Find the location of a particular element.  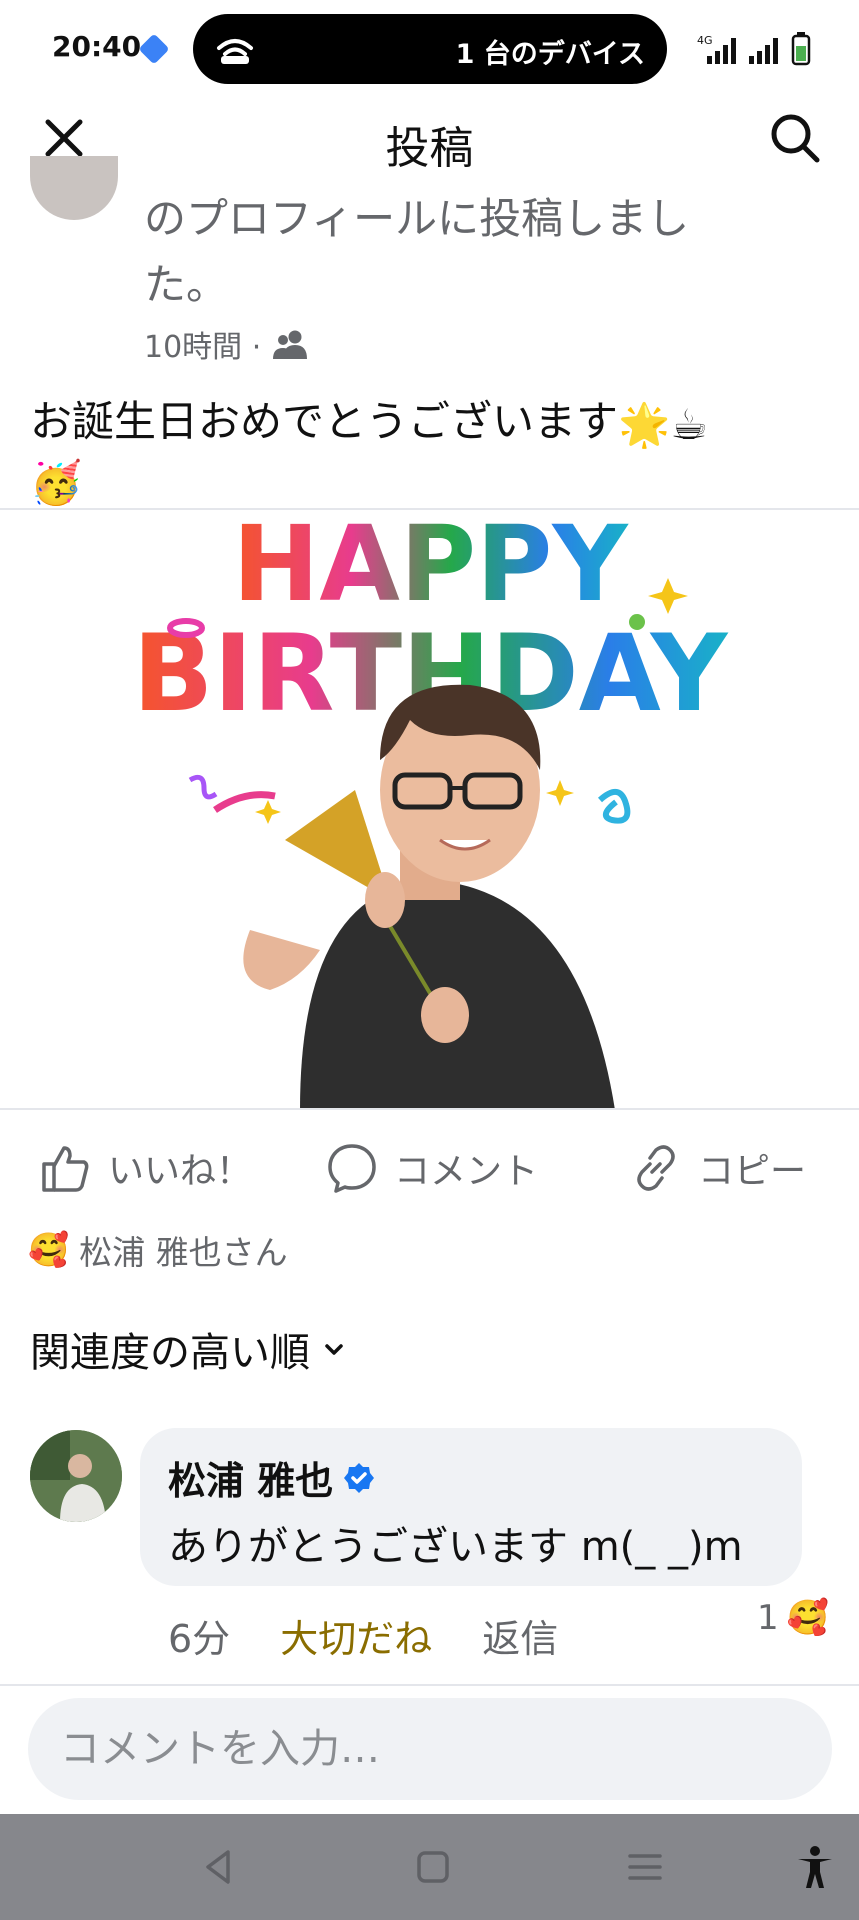

page-title: 投稿 is located at coordinates (429, 148).